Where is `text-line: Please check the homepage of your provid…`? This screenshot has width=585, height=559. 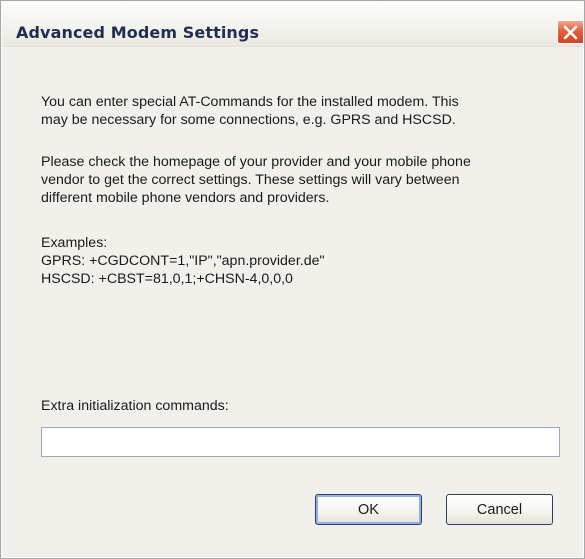
text-line: Please check the homepage of your provid… is located at coordinates (256, 162).